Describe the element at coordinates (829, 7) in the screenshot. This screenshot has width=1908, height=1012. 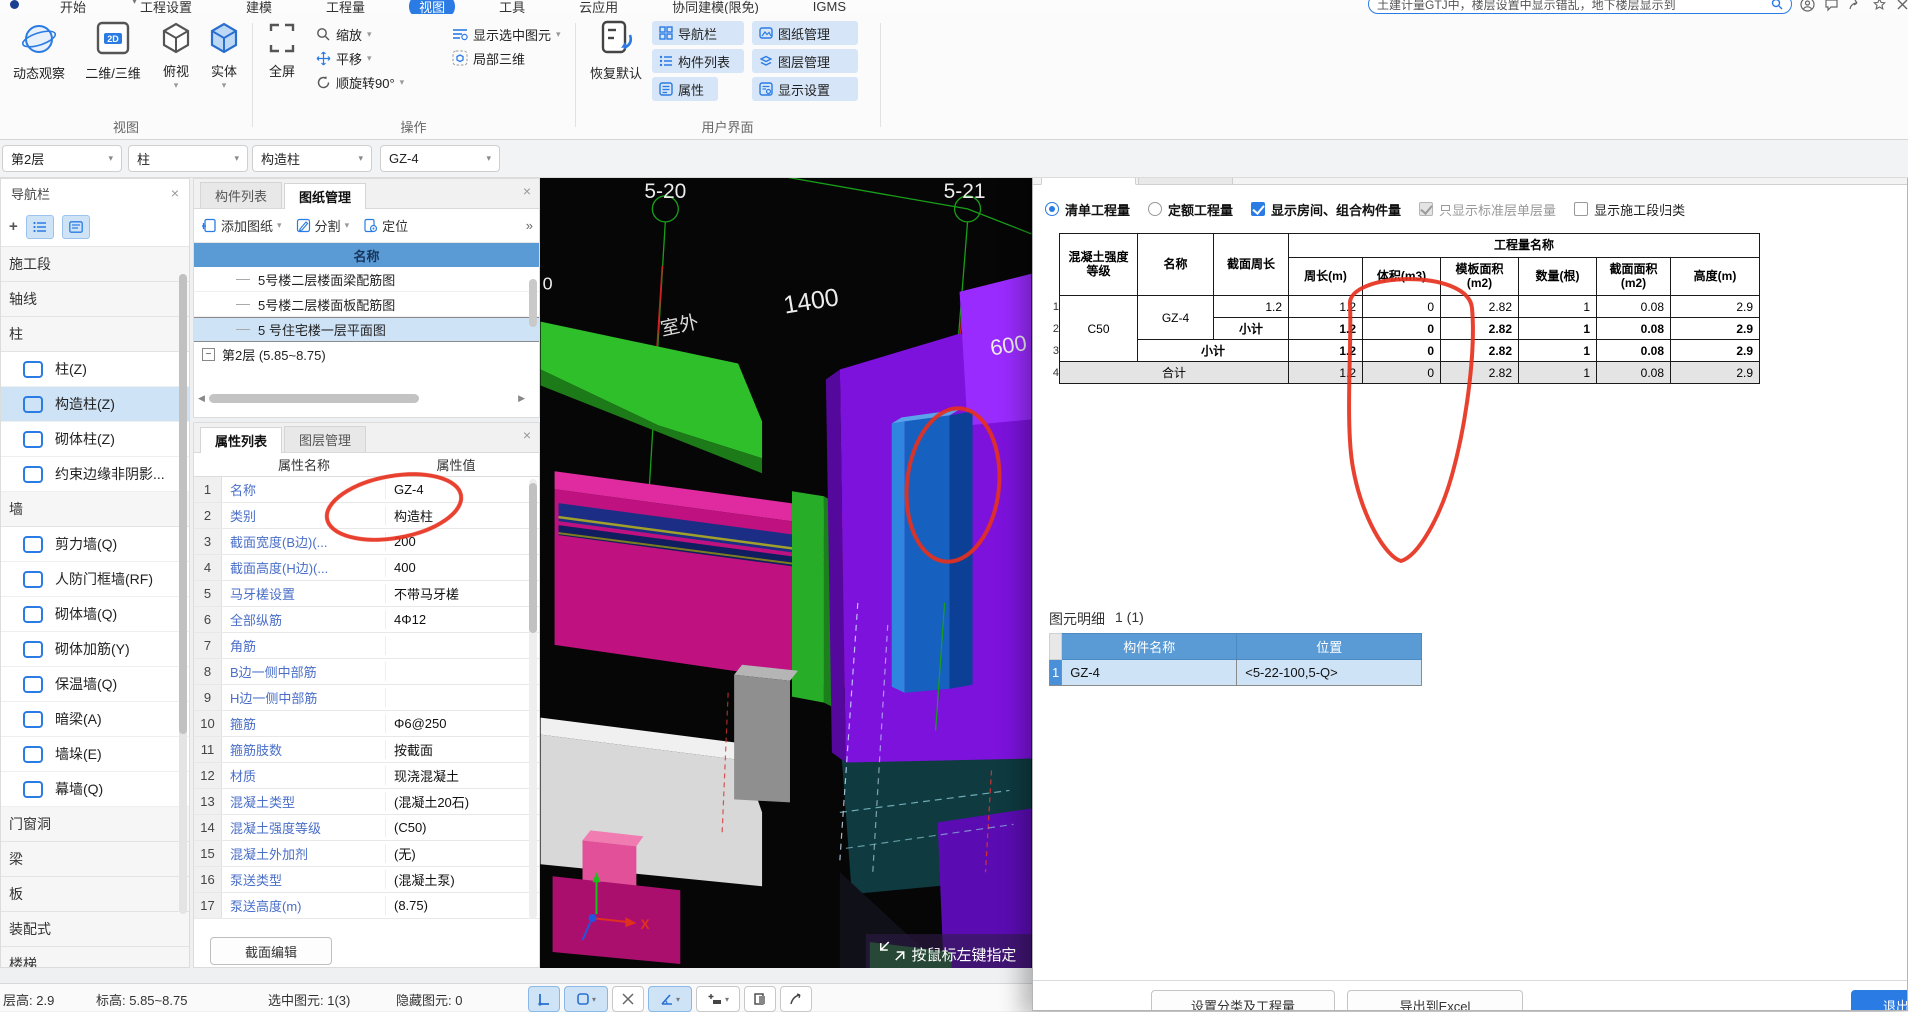
I see `menu-item: IGMS` at that location.